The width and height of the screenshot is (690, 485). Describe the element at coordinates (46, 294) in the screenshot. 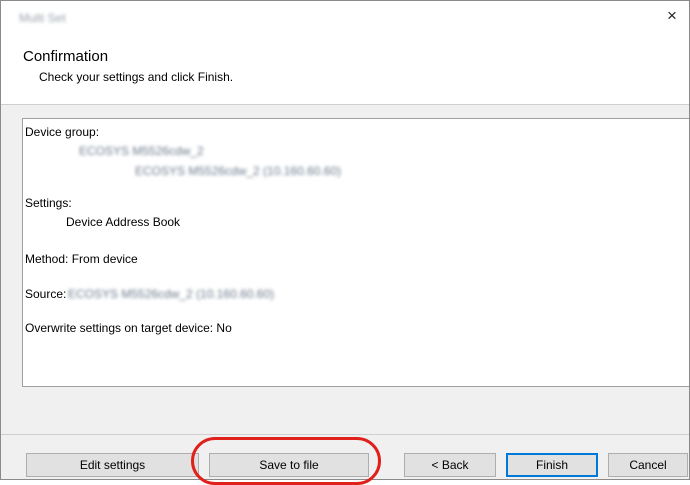

I see `source-label: Source:` at that location.